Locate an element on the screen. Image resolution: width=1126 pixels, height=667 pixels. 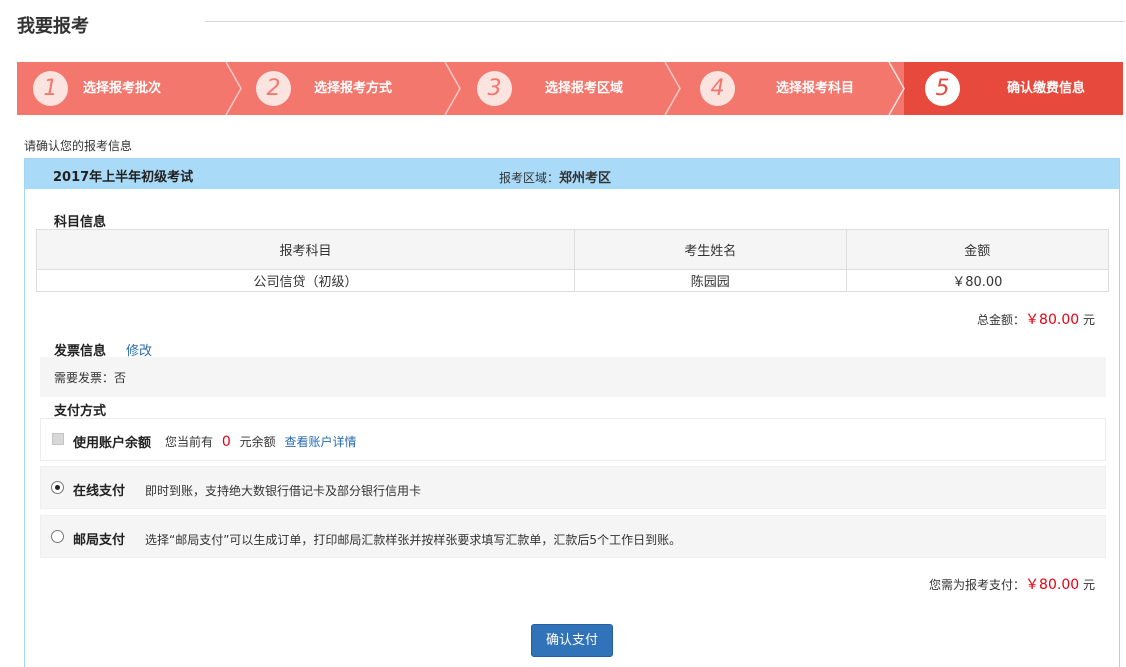
total-amount: 总金额：￥80.00 元 is located at coordinates (1036, 319).